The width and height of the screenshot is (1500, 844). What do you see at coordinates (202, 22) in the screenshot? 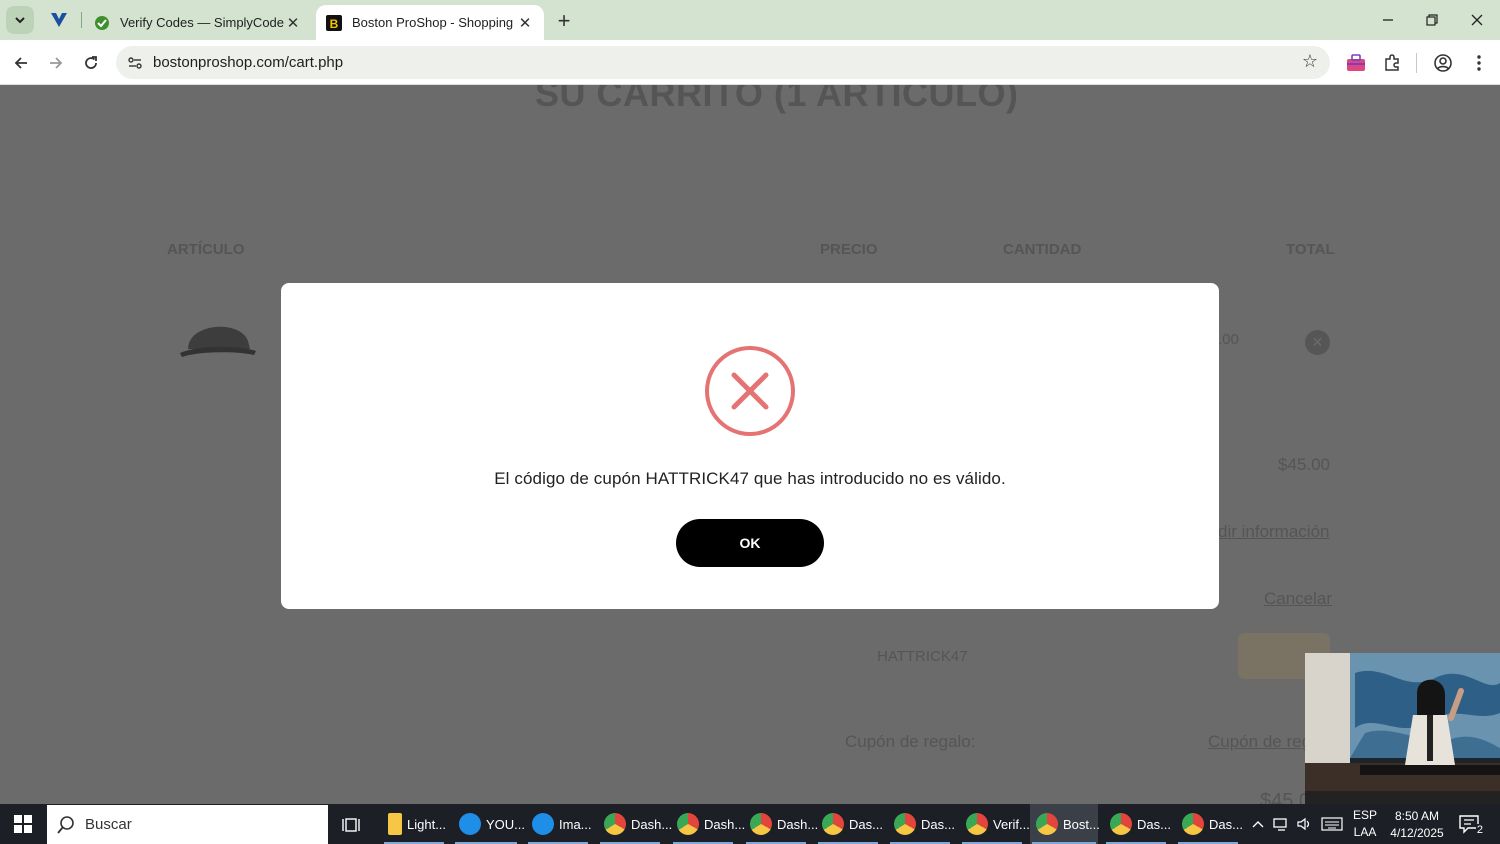
I see `tab-title: Verify Codes — SimplyCodes` at bounding box center [202, 22].